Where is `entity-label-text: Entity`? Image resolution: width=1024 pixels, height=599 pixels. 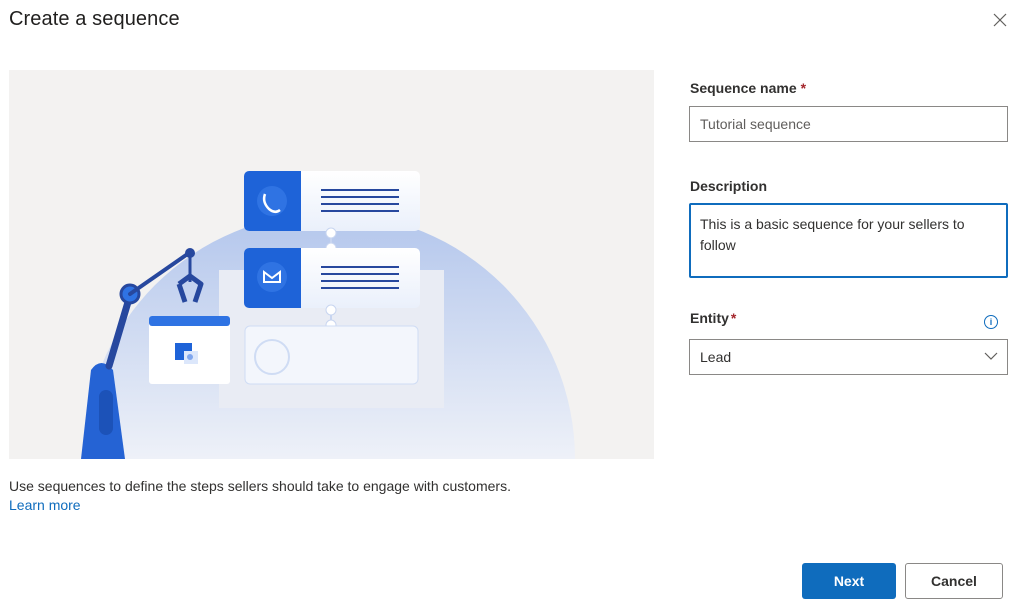 entity-label-text: Entity is located at coordinates (709, 318).